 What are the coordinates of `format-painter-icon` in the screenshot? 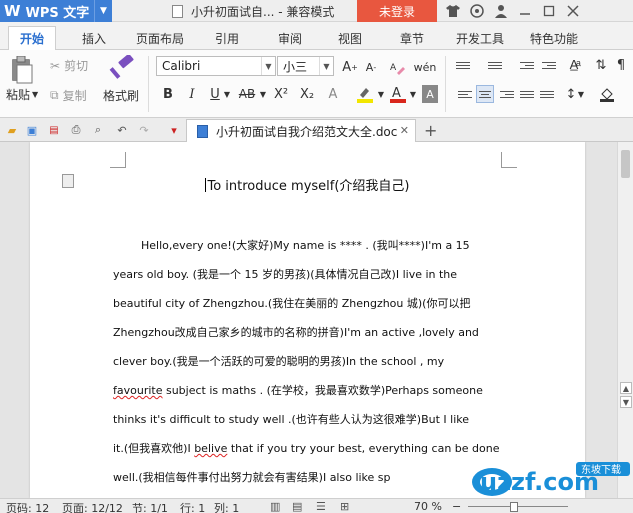 It's located at (122, 67).